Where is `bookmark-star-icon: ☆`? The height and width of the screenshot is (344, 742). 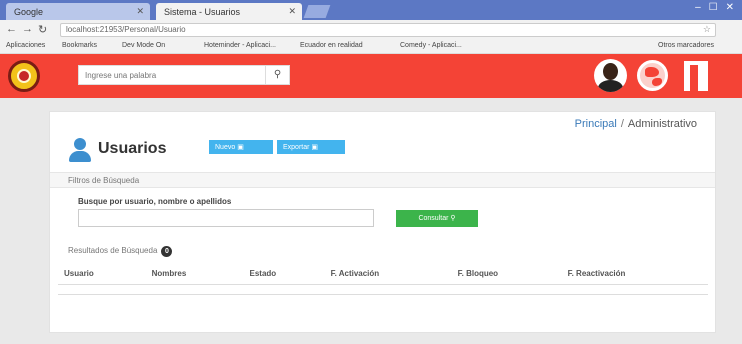 bookmark-star-icon: ☆ is located at coordinates (707, 29).